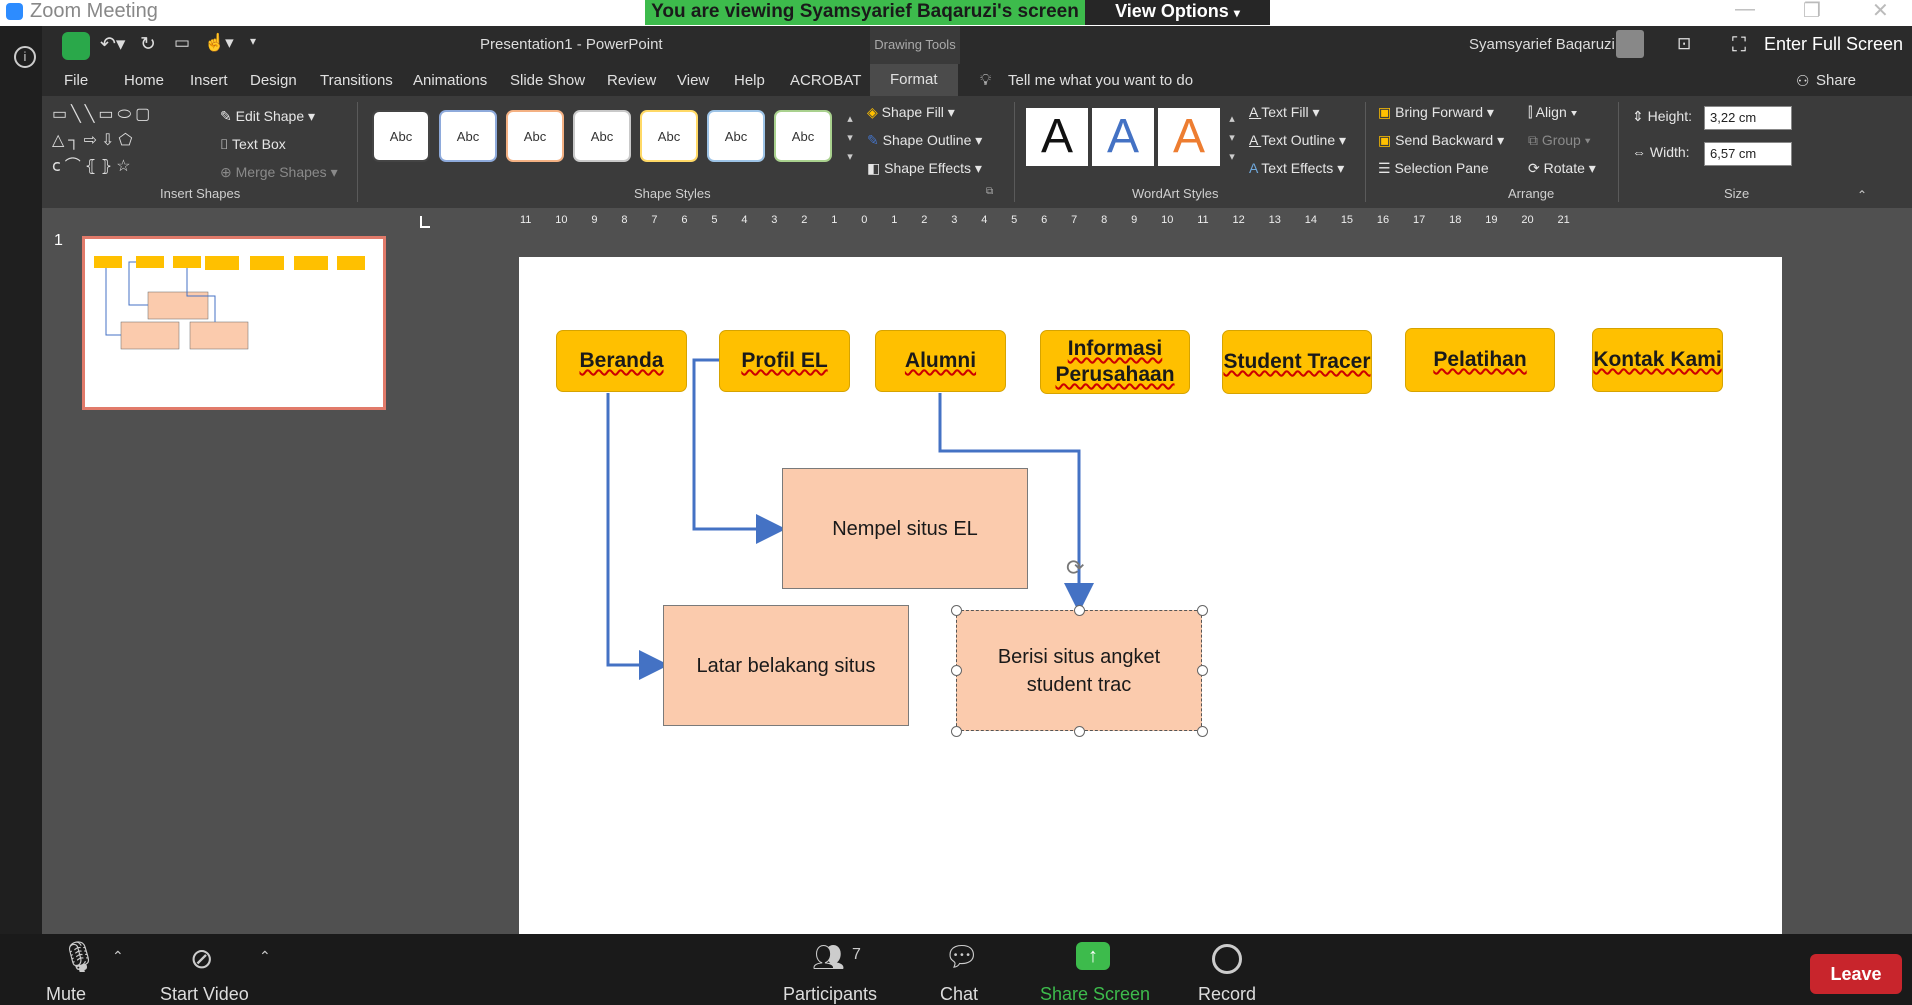  What do you see at coordinates (1748, 118) in the screenshot?
I see `height-field: 3,22 cm` at bounding box center [1748, 118].